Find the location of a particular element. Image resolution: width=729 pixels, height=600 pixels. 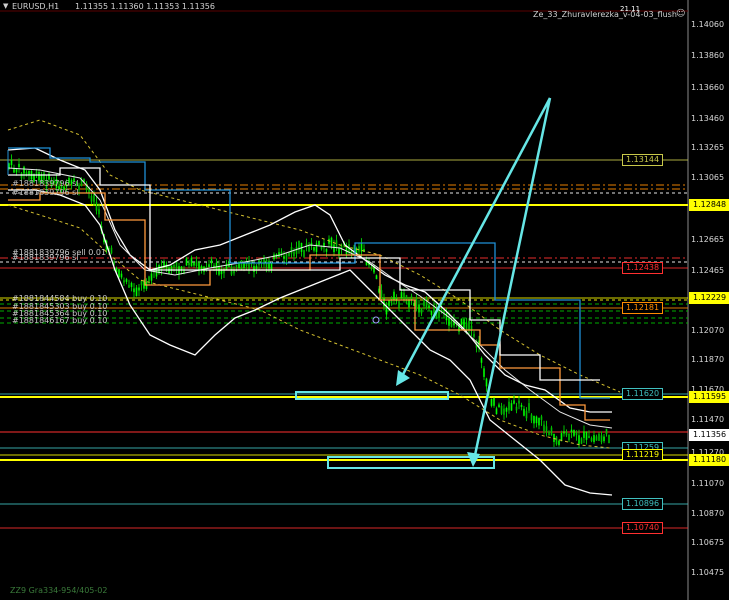

current-price-box: 1.11356 is located at coordinates (709, 435).